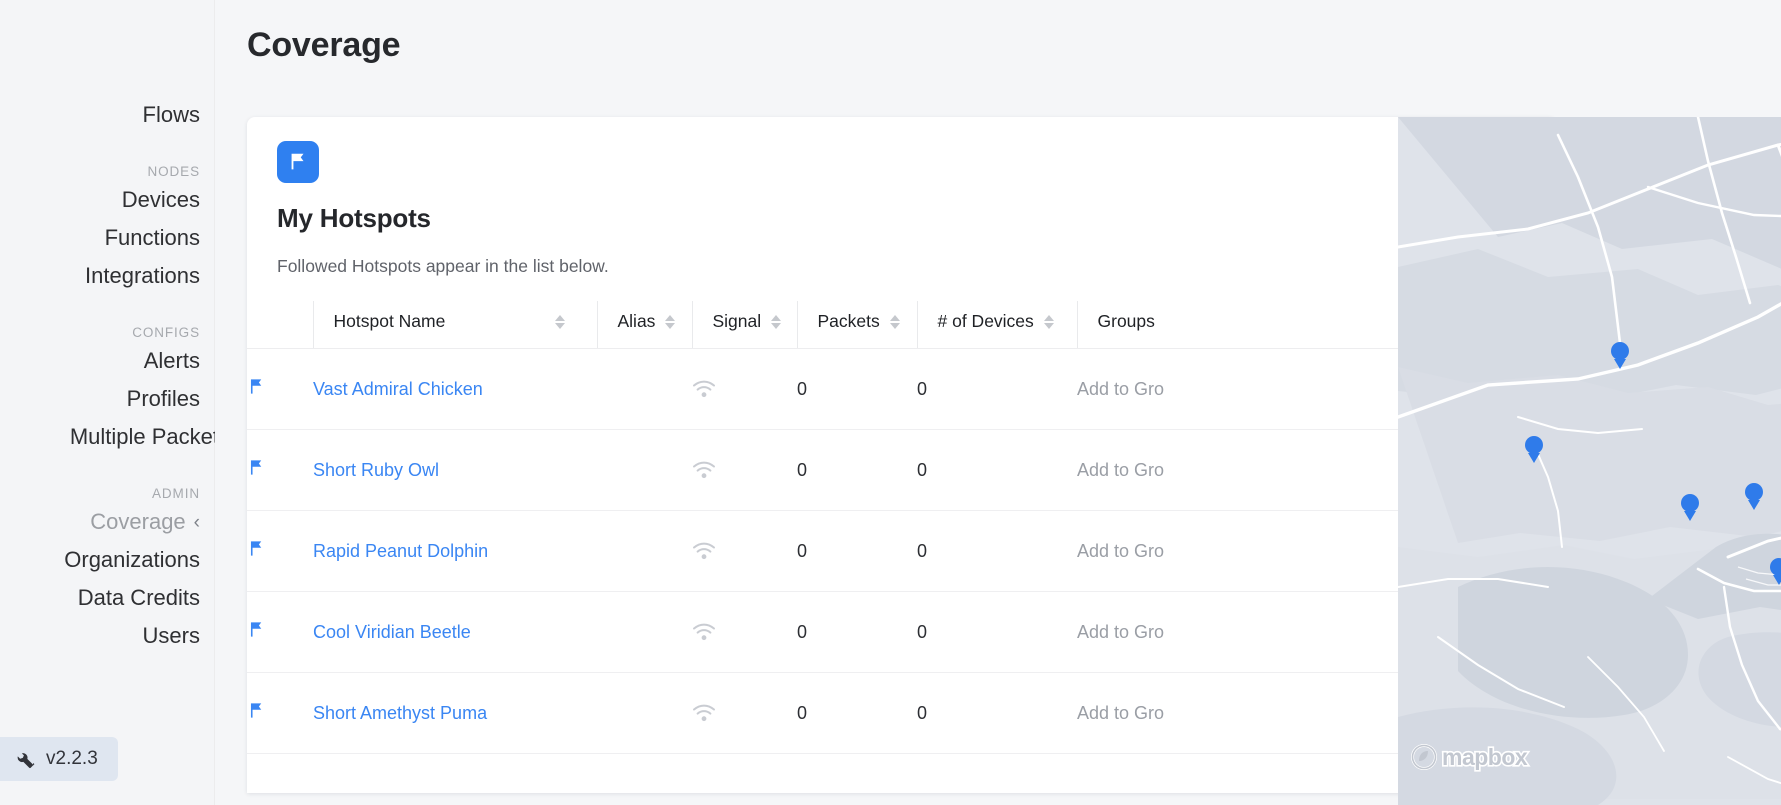 The image size is (1781, 805). I want to click on hotspot-name-link: Cool Viridian Beetle, so click(392, 632).